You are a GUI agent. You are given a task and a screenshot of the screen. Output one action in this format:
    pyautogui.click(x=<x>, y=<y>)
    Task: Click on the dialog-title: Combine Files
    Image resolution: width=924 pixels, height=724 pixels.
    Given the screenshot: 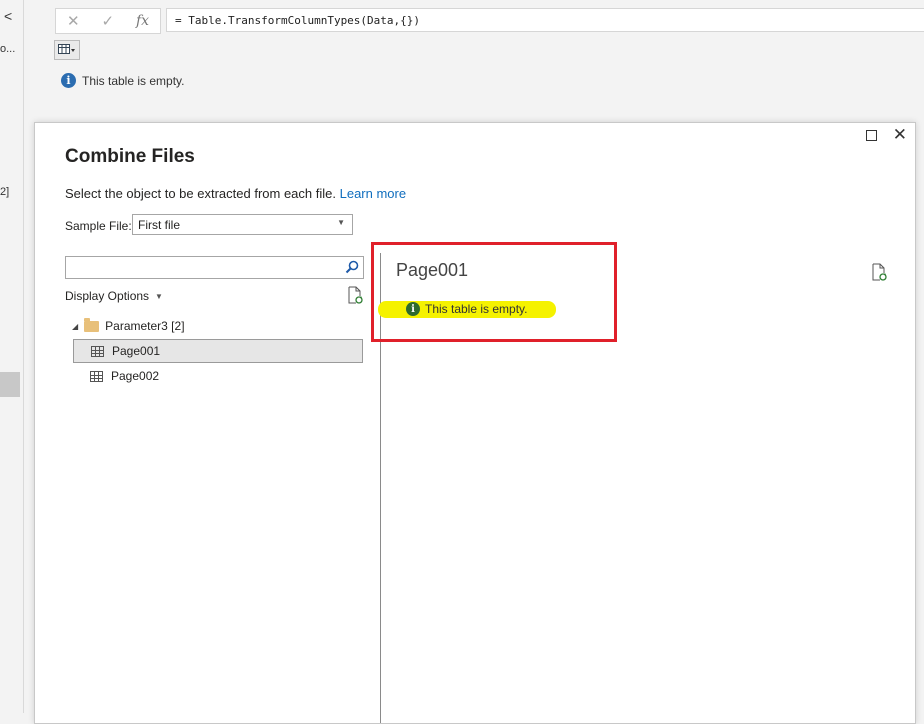 What is the action you would take?
    pyautogui.click(x=130, y=156)
    